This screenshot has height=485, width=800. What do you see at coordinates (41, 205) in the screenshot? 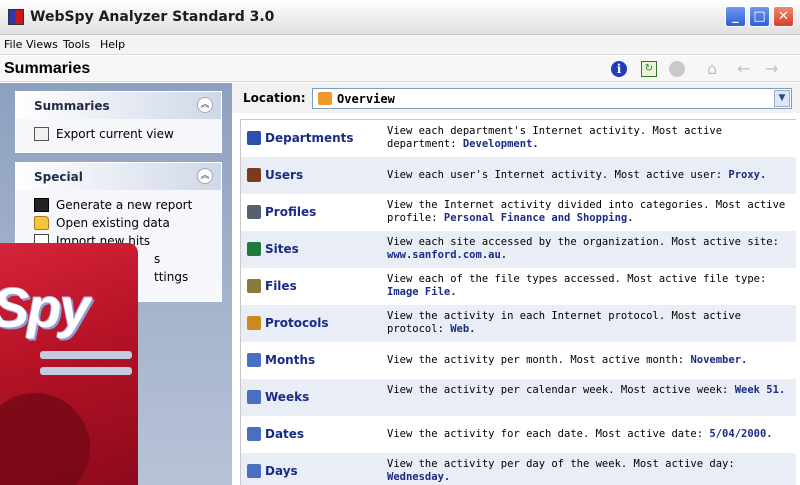
I see `generate-report-icon` at bounding box center [41, 205].